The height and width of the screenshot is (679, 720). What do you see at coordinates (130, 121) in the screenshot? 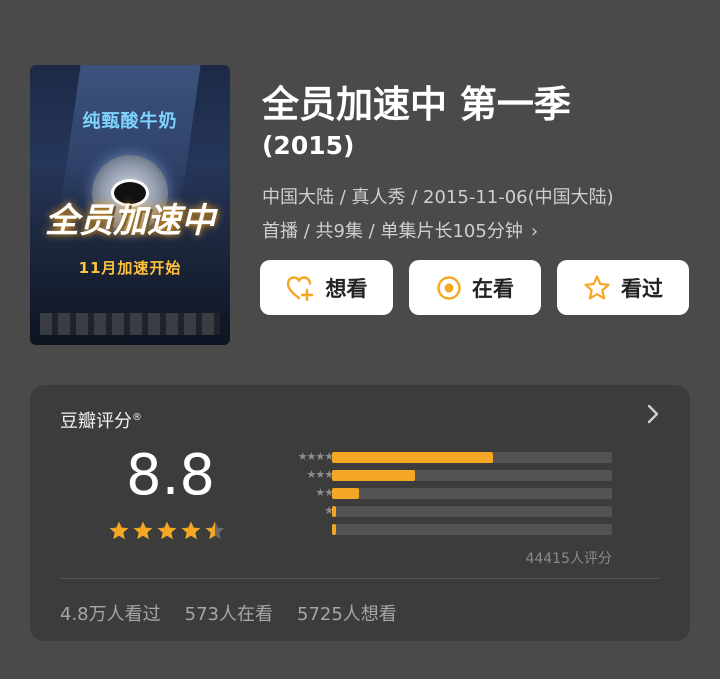
I see `poster-brand-text: 纯甄酸牛奶` at bounding box center [130, 121].